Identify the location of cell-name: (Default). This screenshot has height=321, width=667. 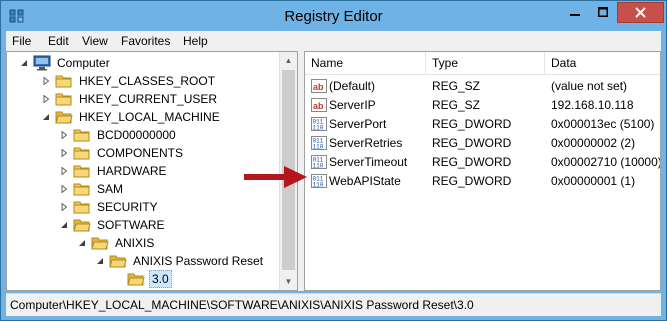
(352, 86).